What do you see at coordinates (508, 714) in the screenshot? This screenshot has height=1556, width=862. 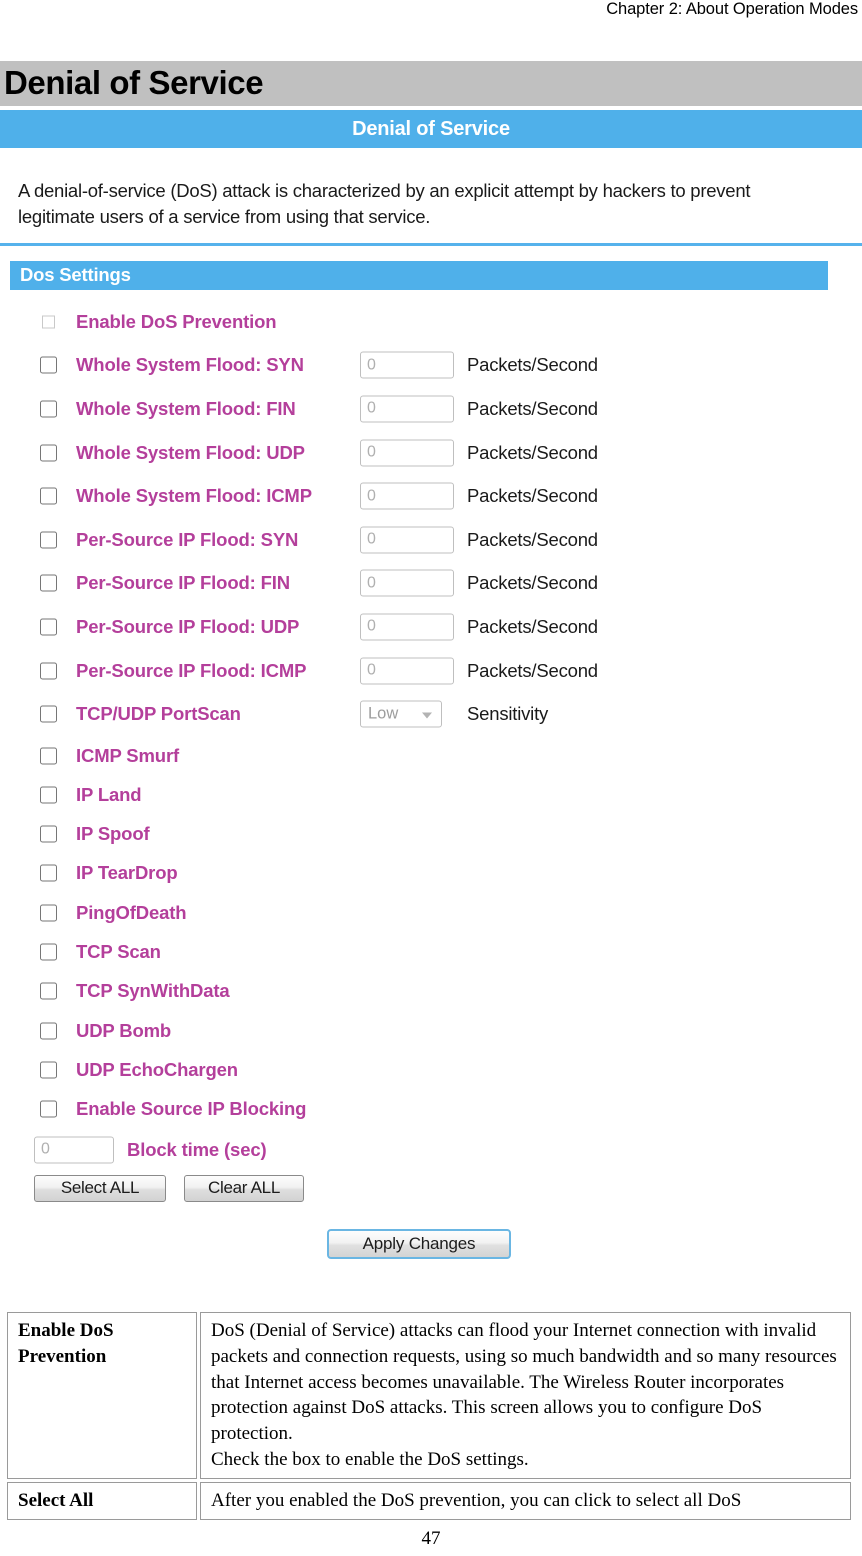 I see `unit-label-tcp-udp-portscan: Sensitivity` at bounding box center [508, 714].